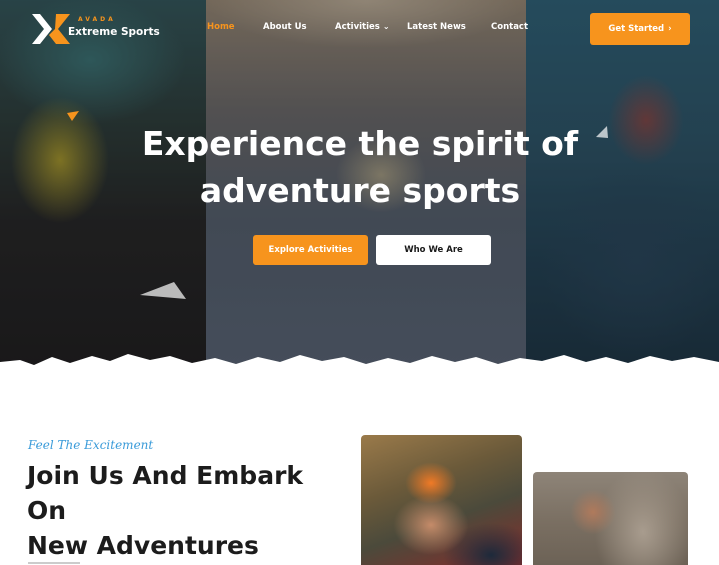 Image resolution: width=719 pixels, height=565 pixels. I want to click on photo-rock-climber, so click(610, 518).